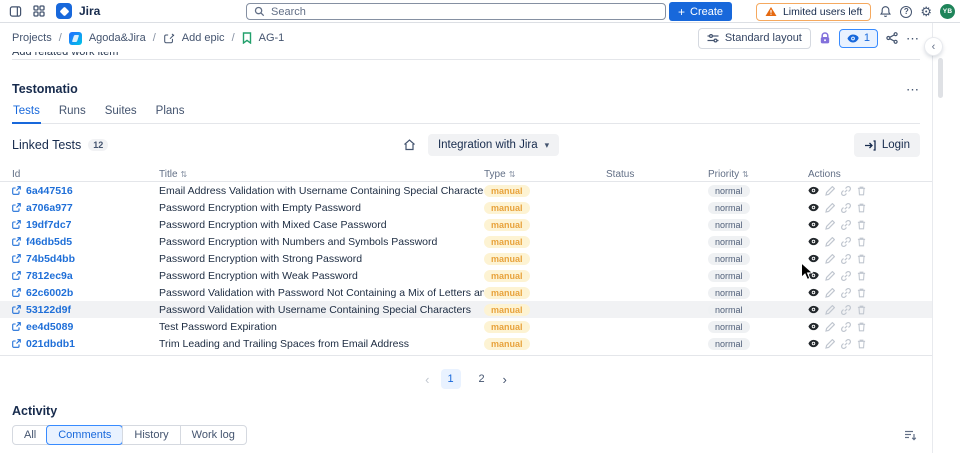  What do you see at coordinates (482, 379) in the screenshot?
I see `page-2-button: 2` at bounding box center [482, 379].